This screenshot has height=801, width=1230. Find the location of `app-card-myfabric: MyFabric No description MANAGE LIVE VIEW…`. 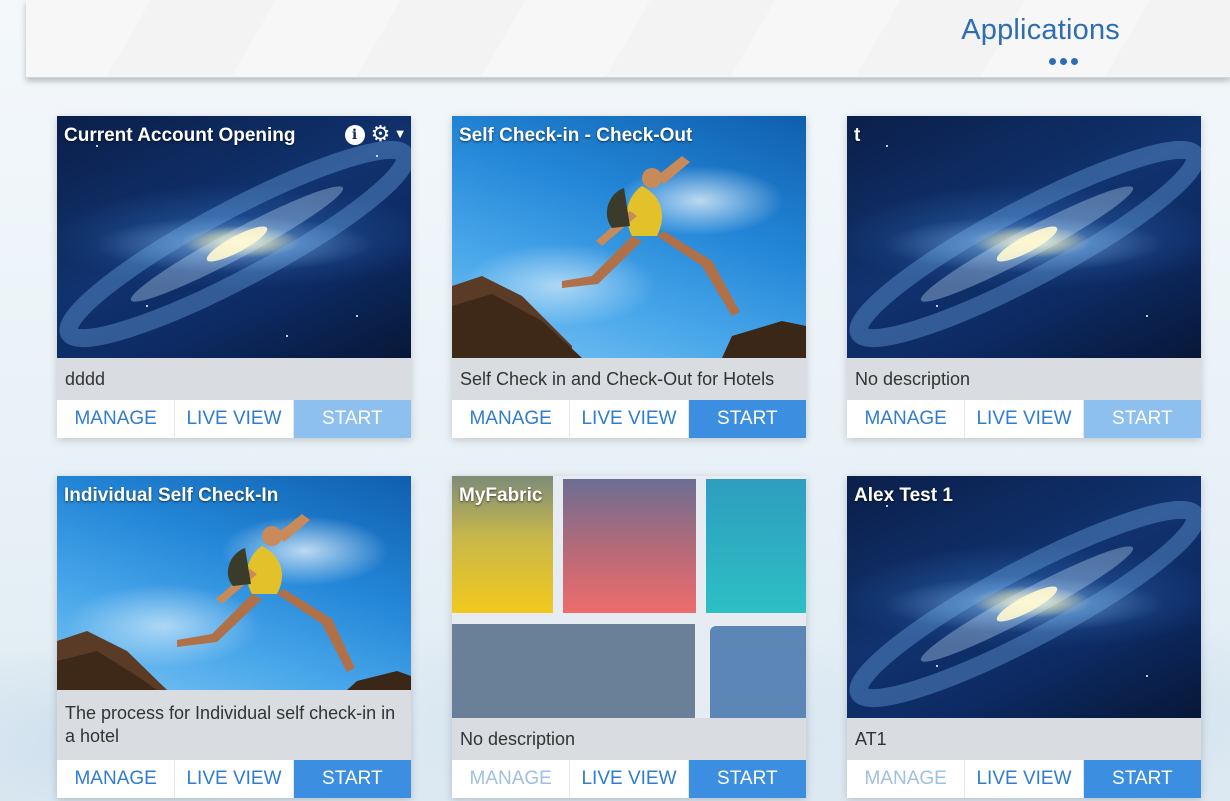

app-card-myfabric: MyFabric No description MANAGE LIVE VIEW… is located at coordinates (629, 637).